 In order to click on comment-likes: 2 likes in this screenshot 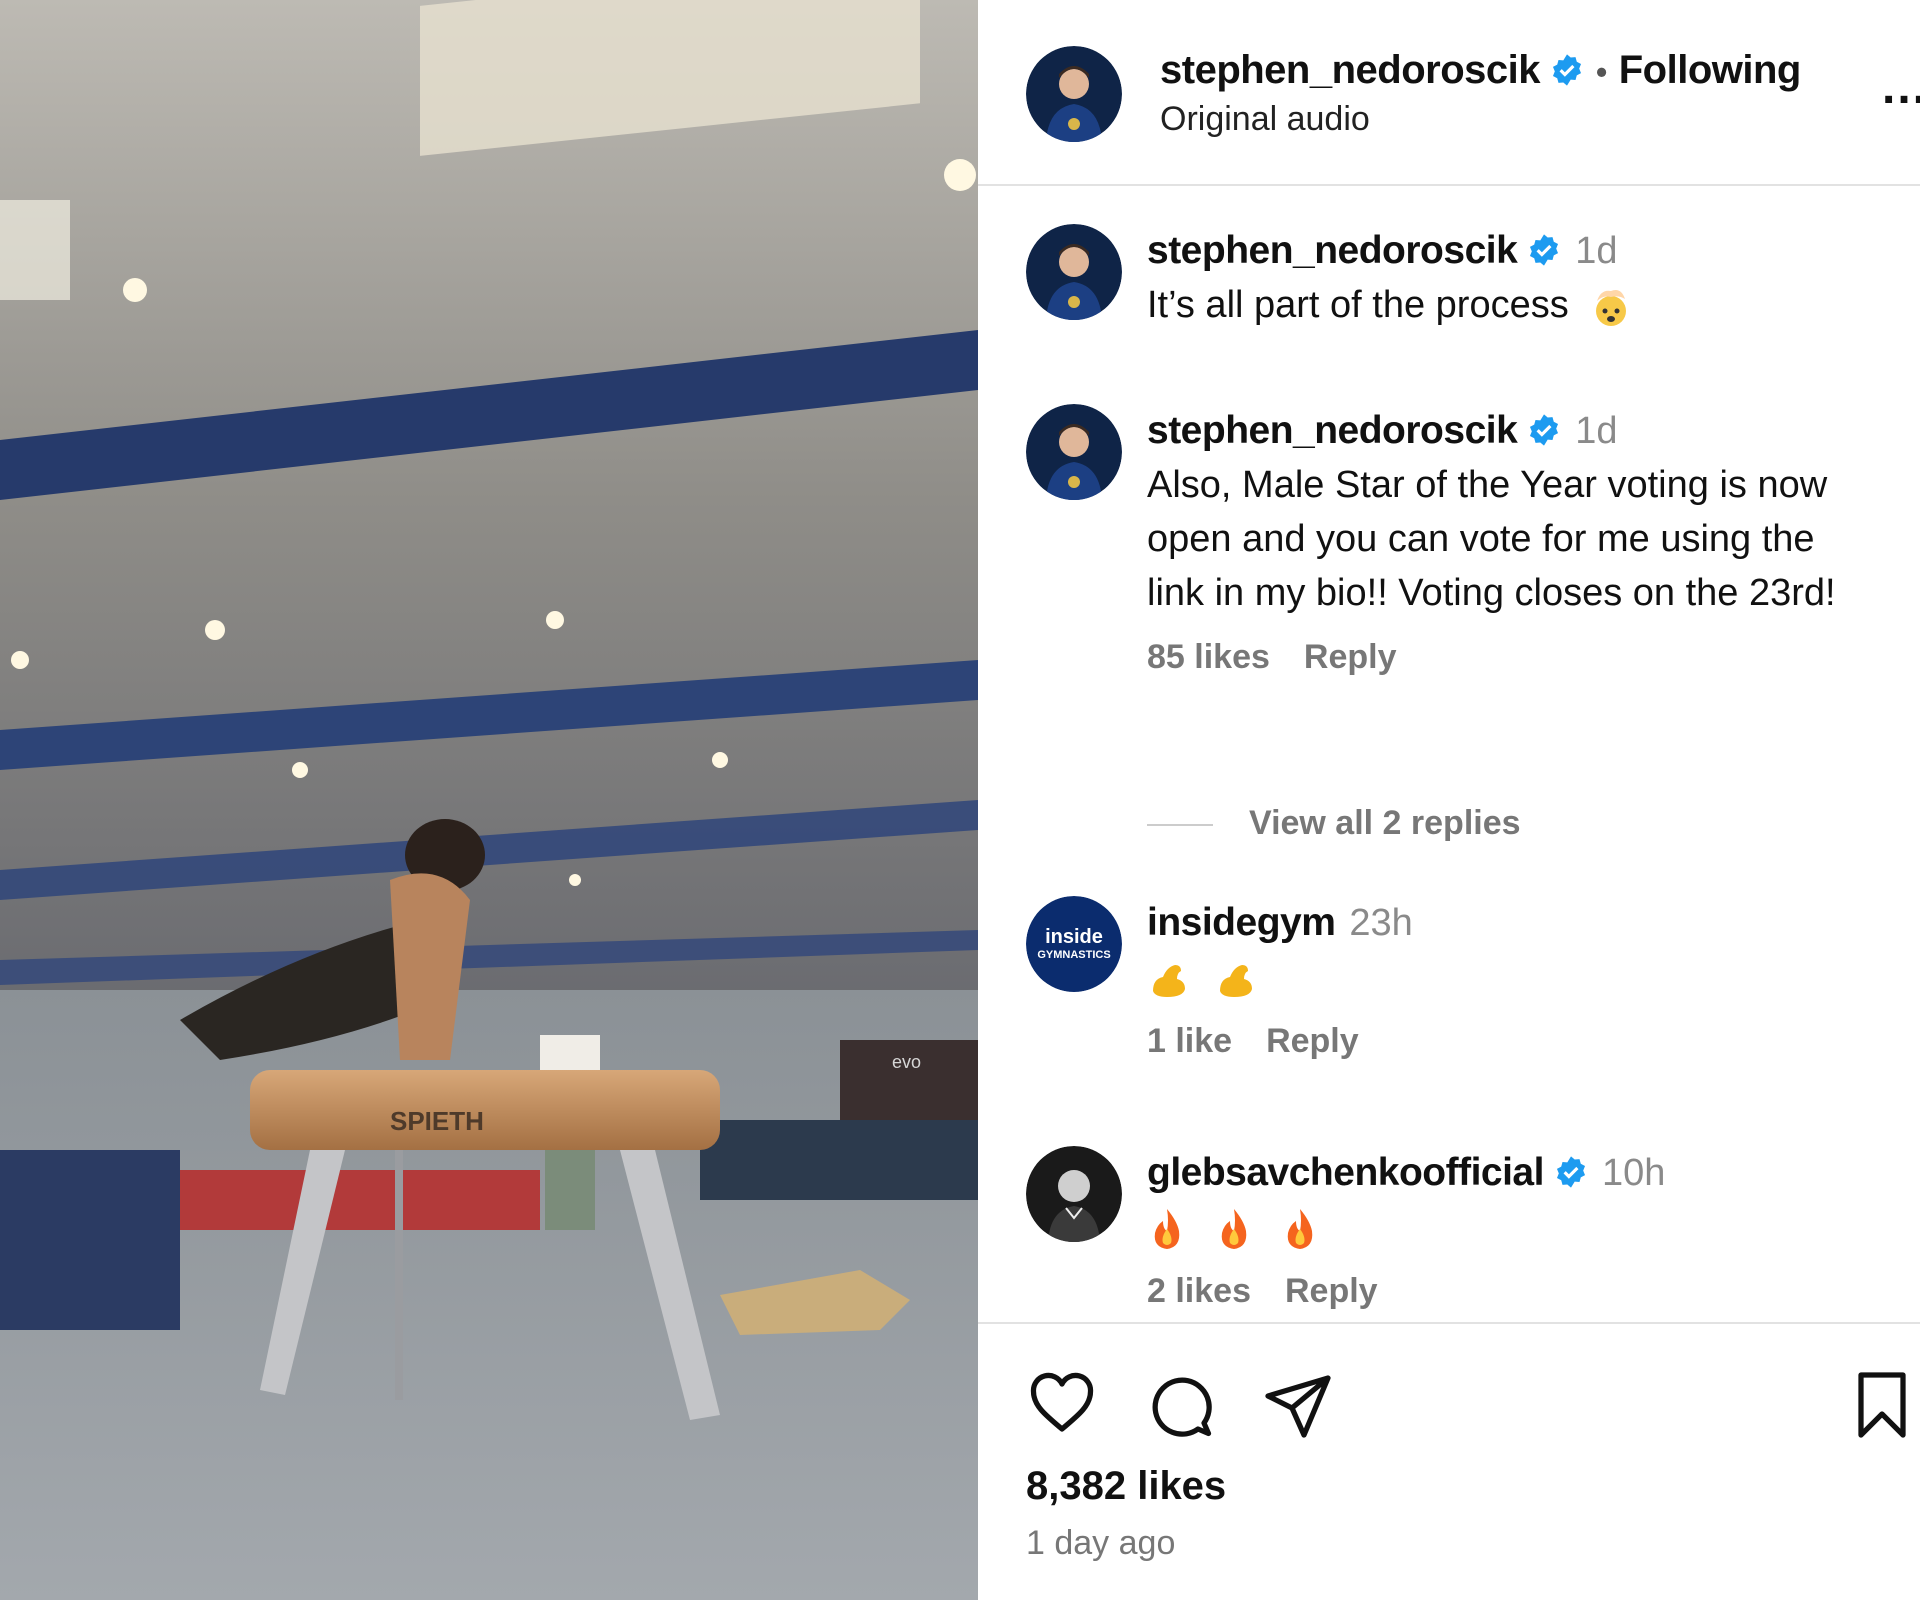, I will do `click(1199, 1291)`.